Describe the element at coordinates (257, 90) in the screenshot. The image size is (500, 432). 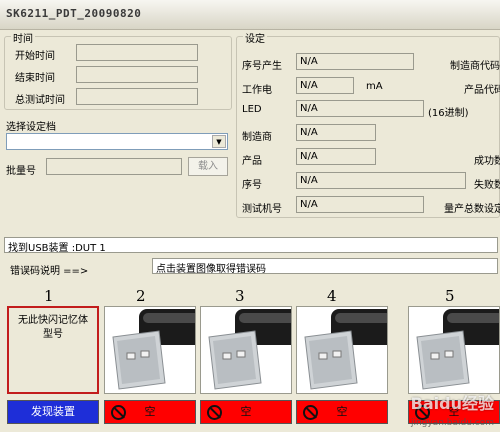
I see `settings-label: 工作电` at that location.